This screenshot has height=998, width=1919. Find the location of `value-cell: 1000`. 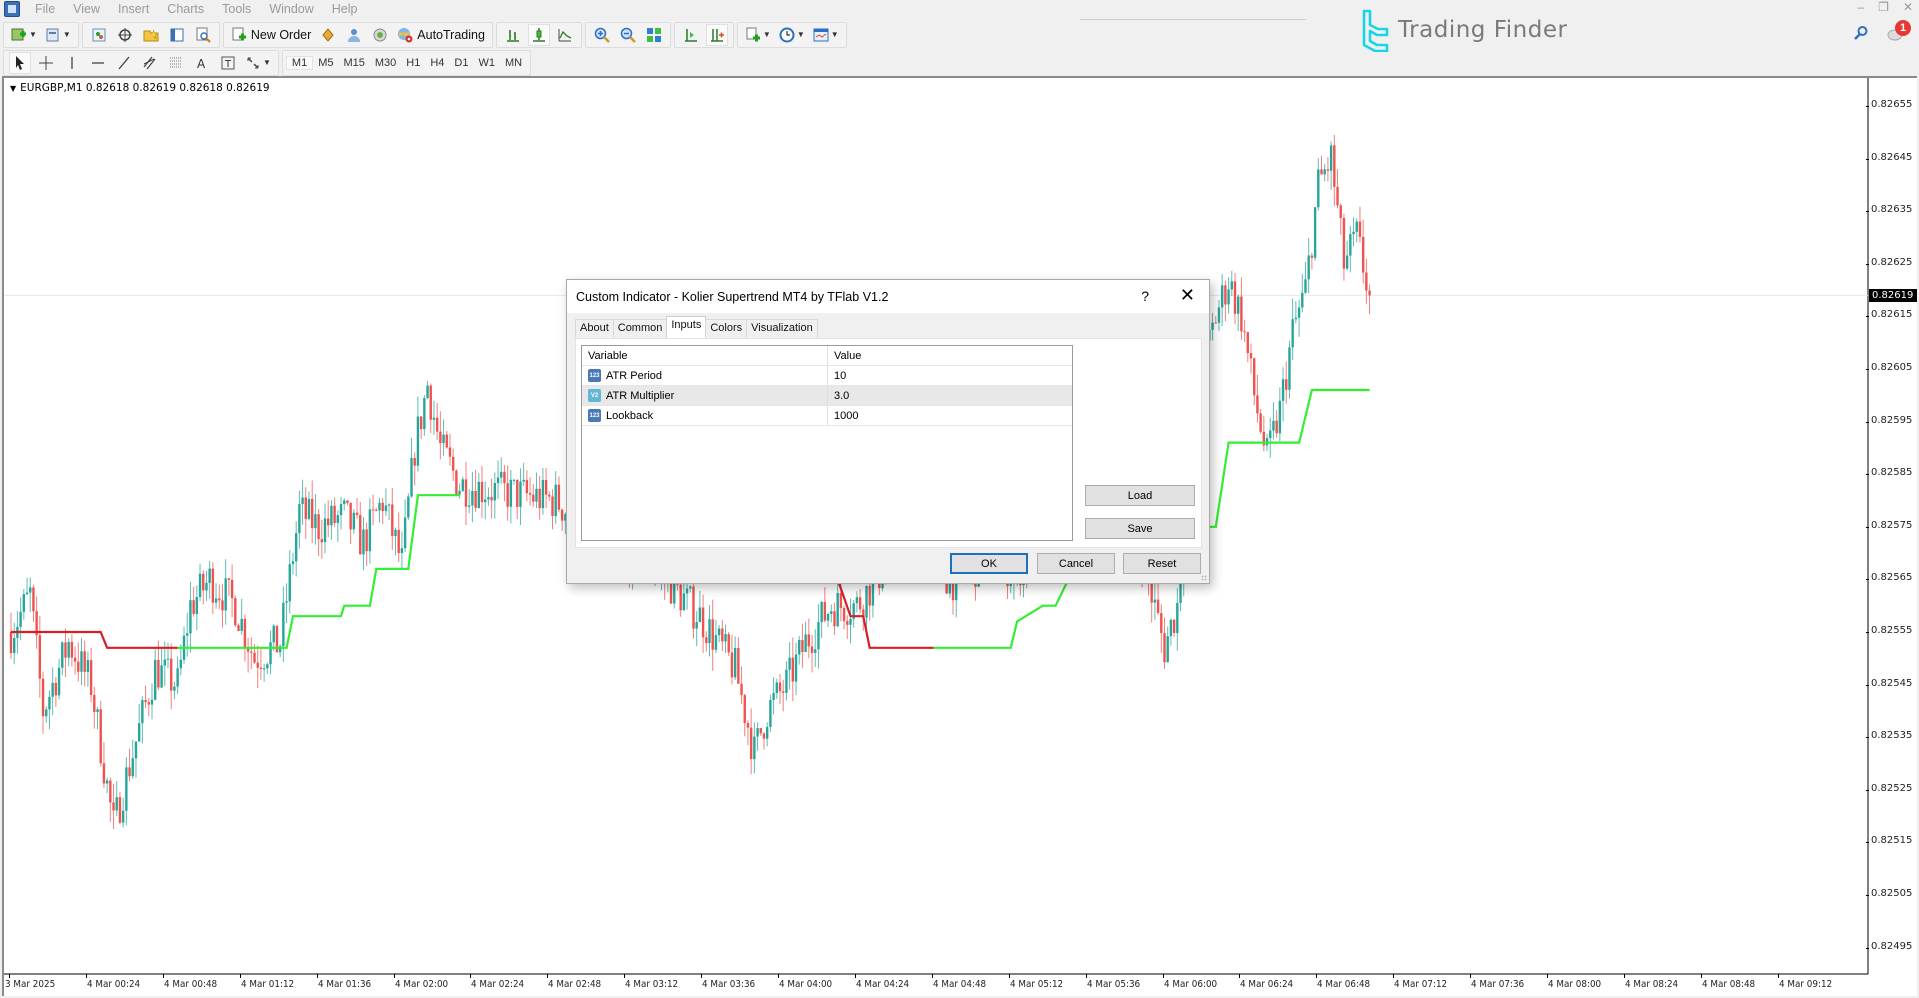

value-cell: 1000 is located at coordinates (950, 415).